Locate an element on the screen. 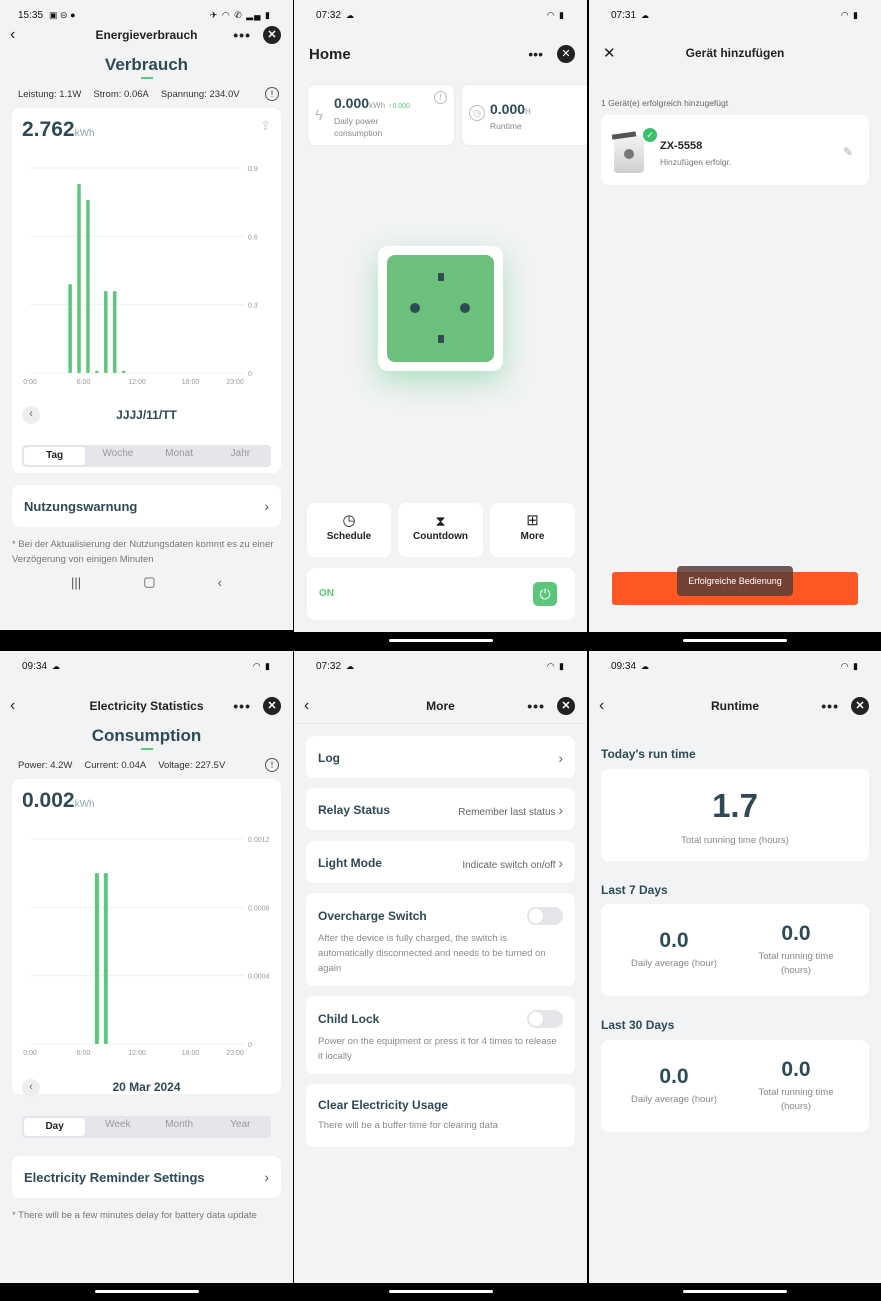 The image size is (881, 1301). usage-warning-label: Nutzungswarnung is located at coordinates (81, 506).